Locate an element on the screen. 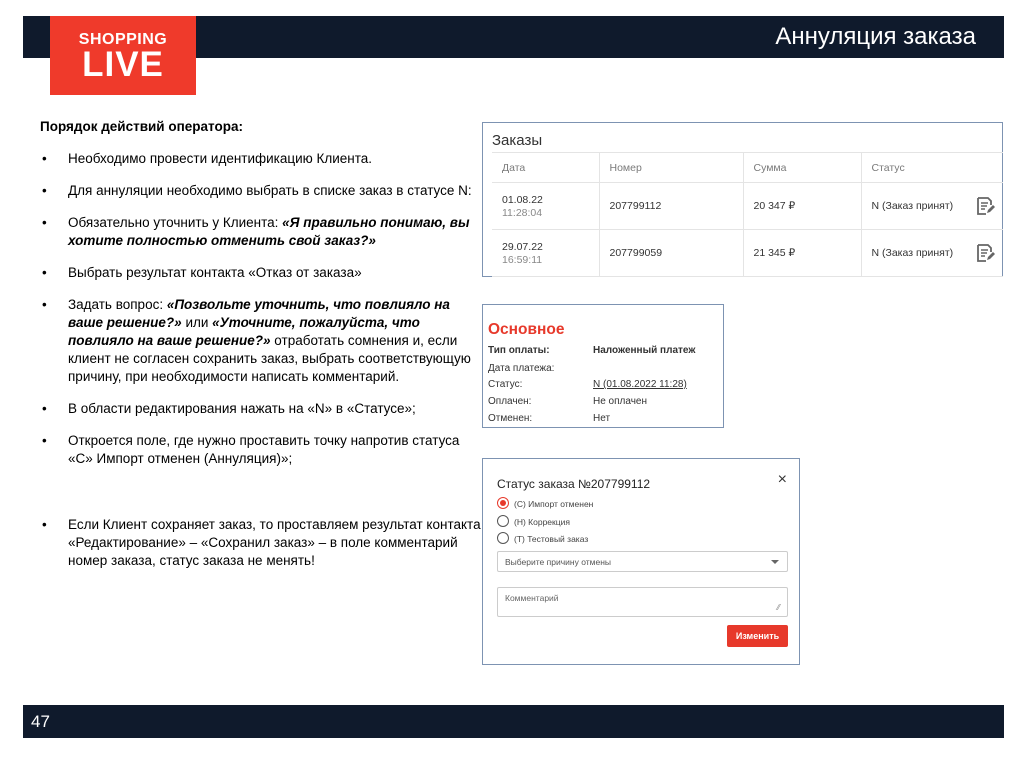  order-sum-cell: 21 345 ₽ is located at coordinates (802, 253).